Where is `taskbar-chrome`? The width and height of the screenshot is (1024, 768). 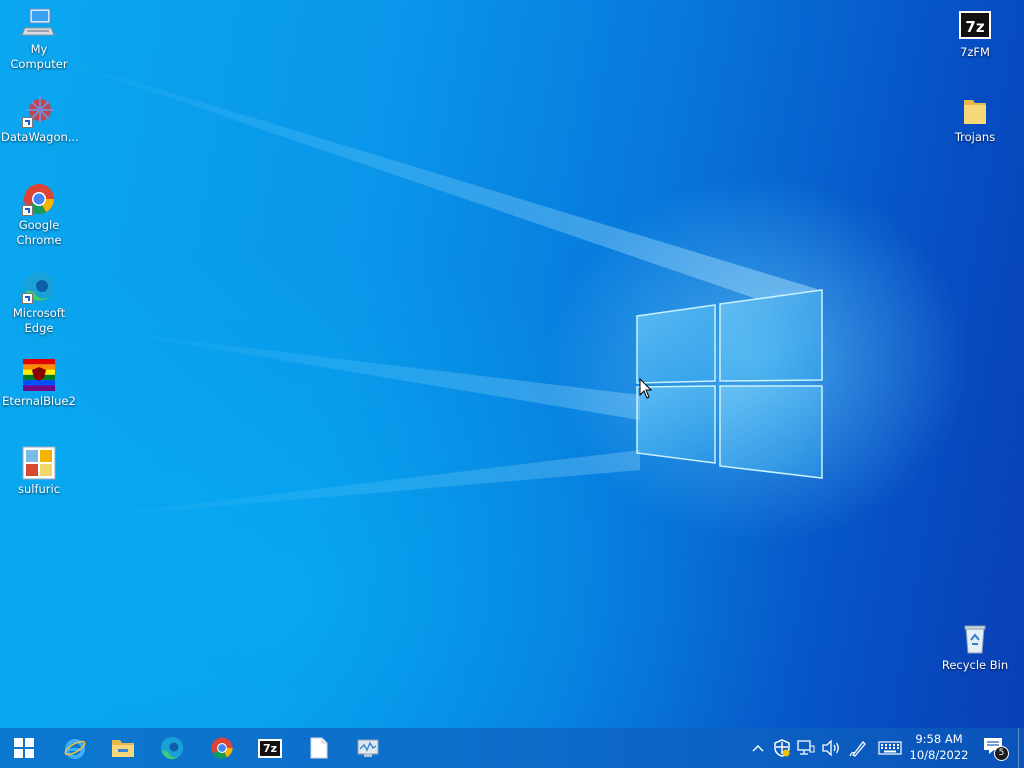 taskbar-chrome is located at coordinates (222, 748).